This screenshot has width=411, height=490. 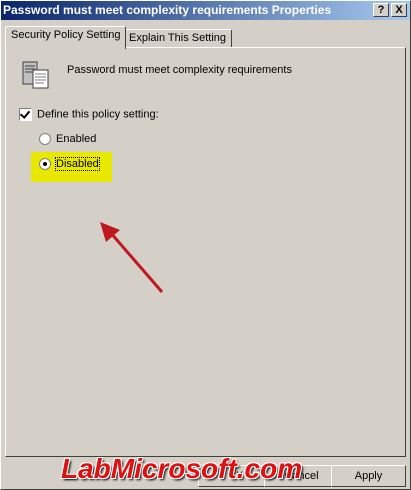 I want to click on tab-security-policy-setting: Security Policy Setting, so click(x=66, y=37).